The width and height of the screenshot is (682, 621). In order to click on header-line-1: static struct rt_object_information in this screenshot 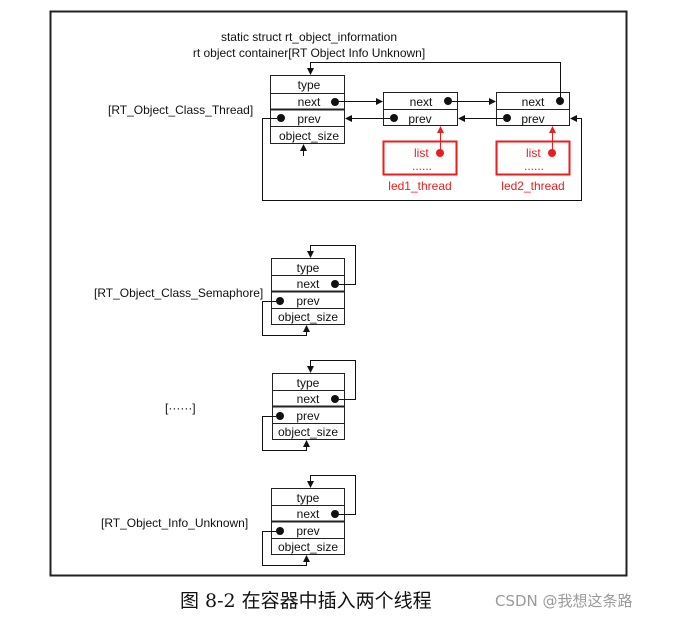, I will do `click(309, 37)`.